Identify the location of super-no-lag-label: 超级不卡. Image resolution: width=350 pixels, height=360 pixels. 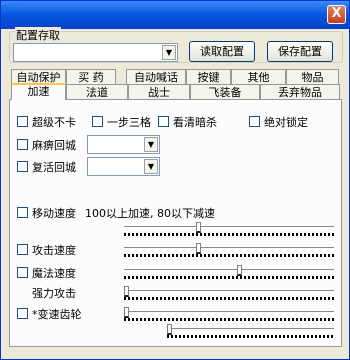
(54, 122).